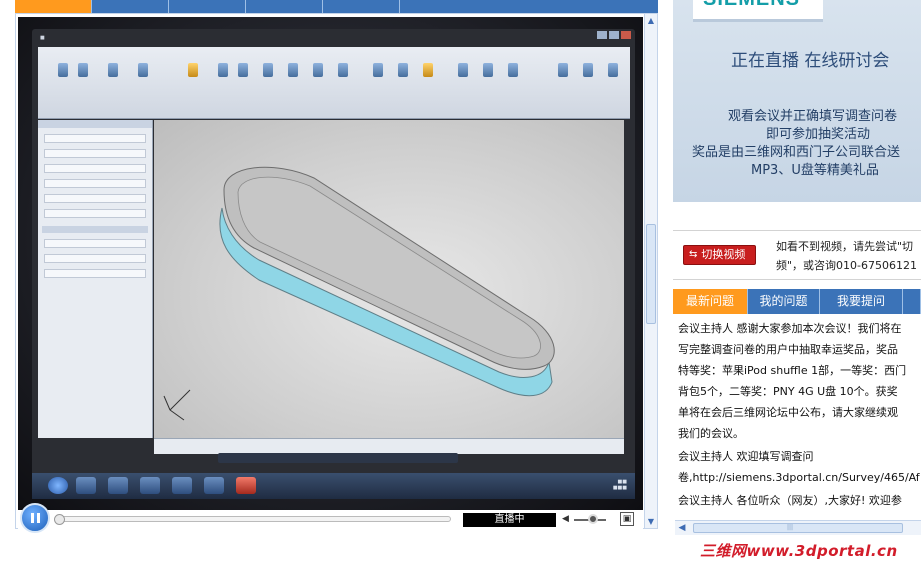 Image resolution: width=921 pixels, height=565 pixels. What do you see at coordinates (848, 256) in the screenshot?
I see `switch-video-hint: 如看不到视频，请先尝试"切 频"，或咨询010-67506121` at bounding box center [848, 256].